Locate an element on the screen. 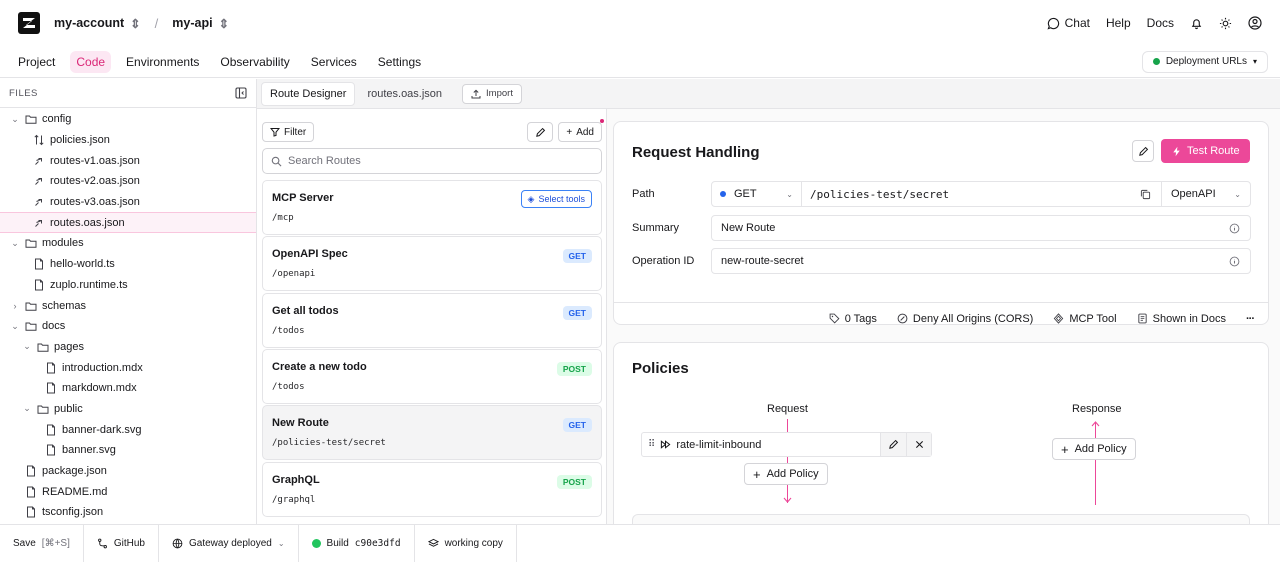 This screenshot has height=562, width=1280. top-bar: my-account ⇕ / my-api ⇕ Chat Help Docs is located at coordinates (640, 23).